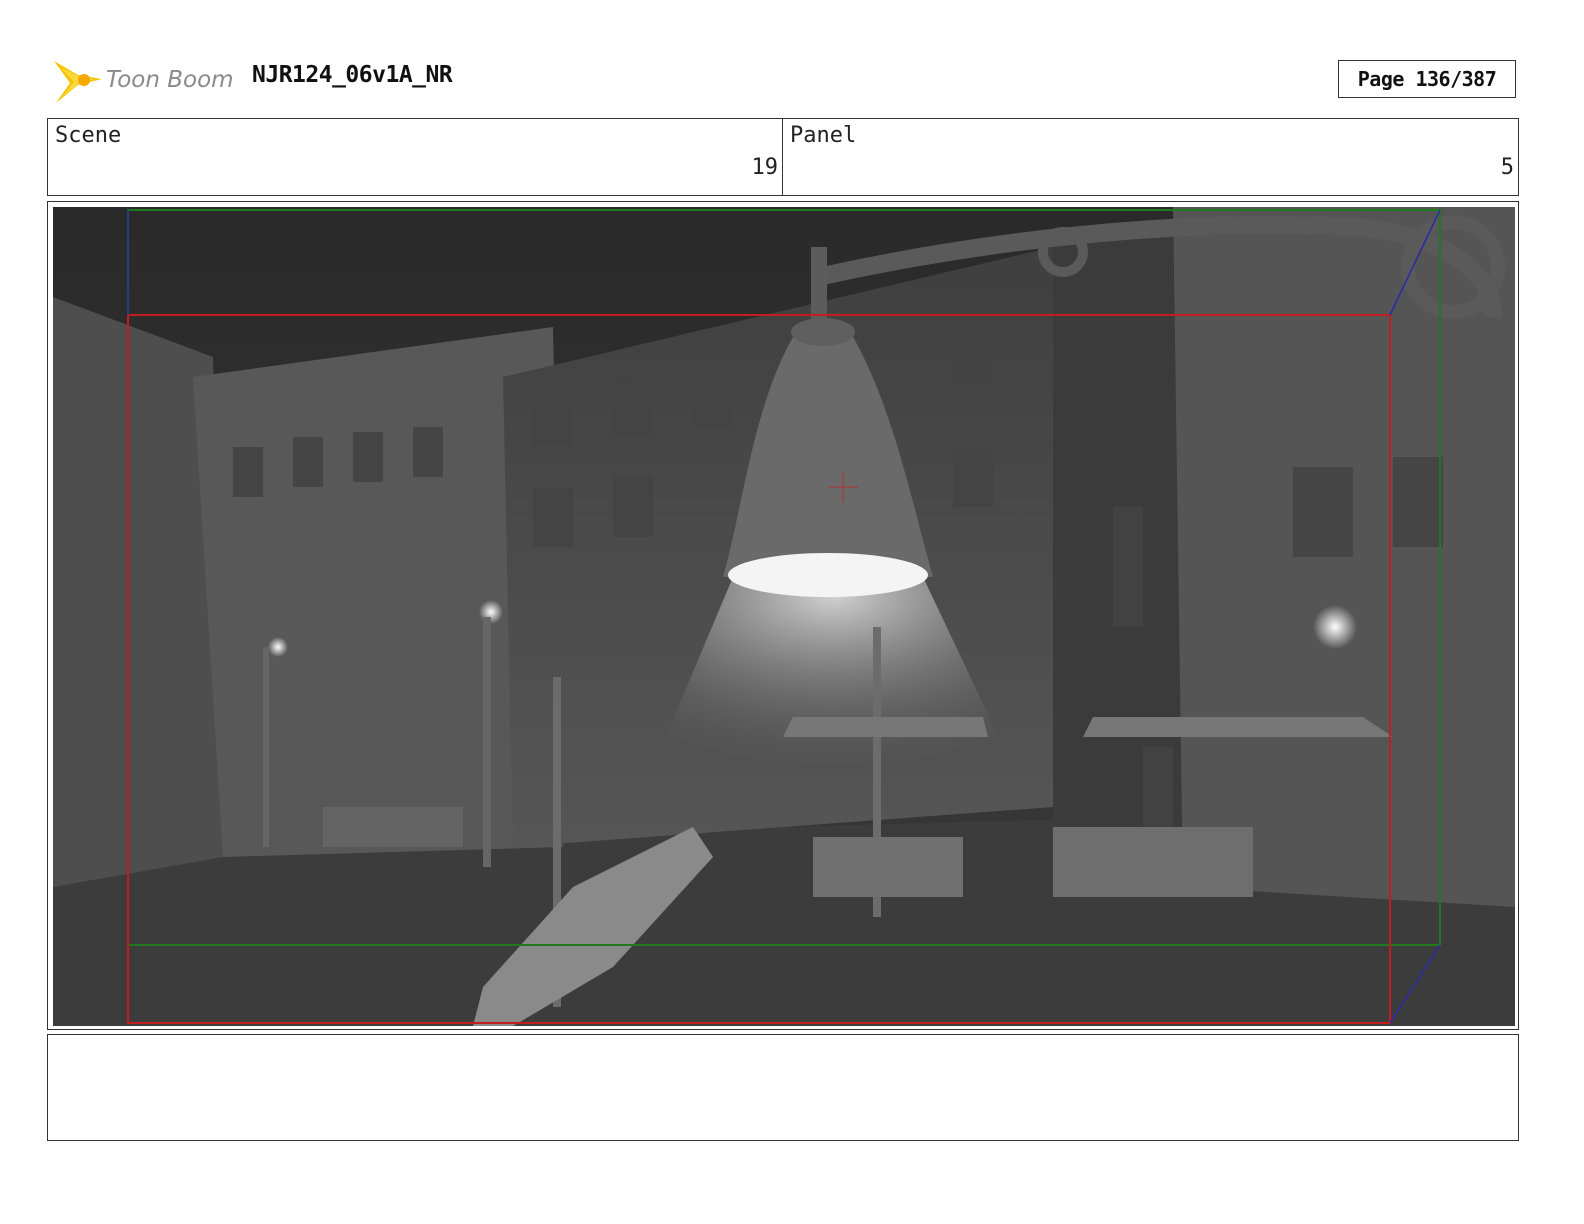 The height and width of the screenshot is (1224, 1584). Describe the element at coordinates (88, 135) in the screenshot. I see `scene-label: Scene` at that location.